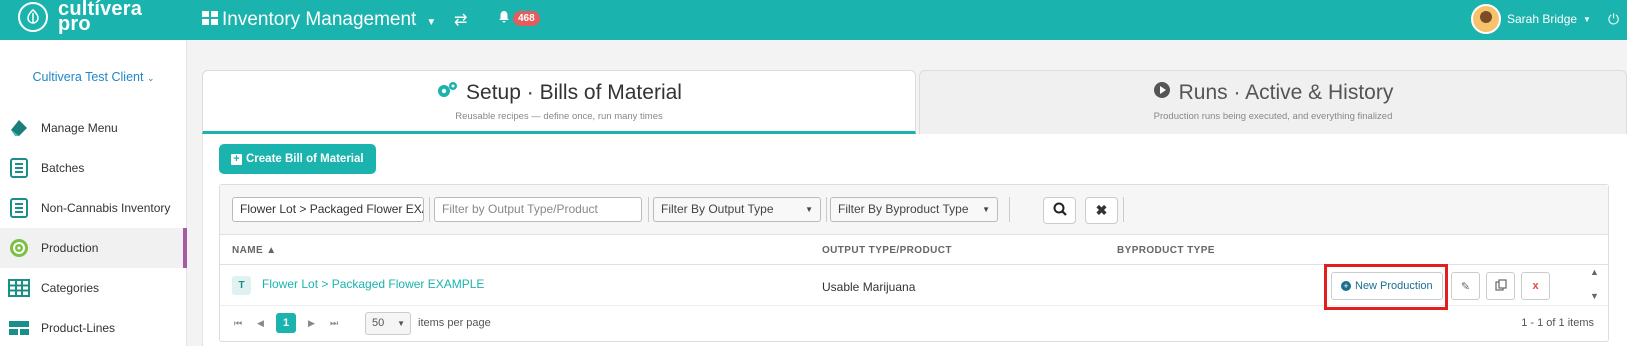  Describe the element at coordinates (1613, 19) in the screenshot. I see `power-icon: ⏻` at that location.